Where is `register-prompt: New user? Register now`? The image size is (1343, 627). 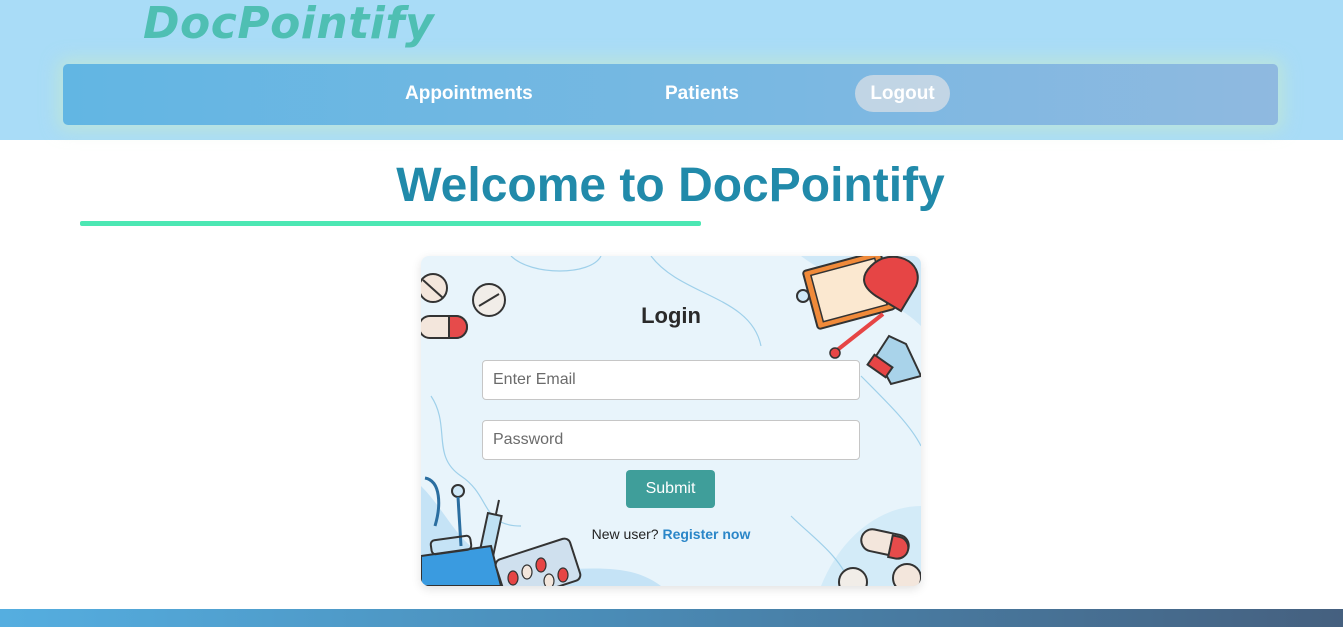
register-prompt: New user? Register now is located at coordinates (671, 534).